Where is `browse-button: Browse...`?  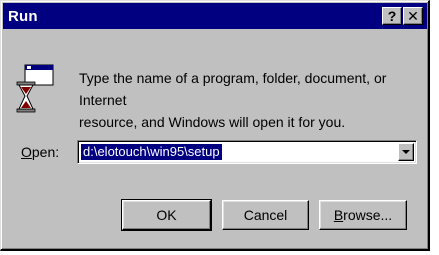 browse-button: Browse... is located at coordinates (363, 215).